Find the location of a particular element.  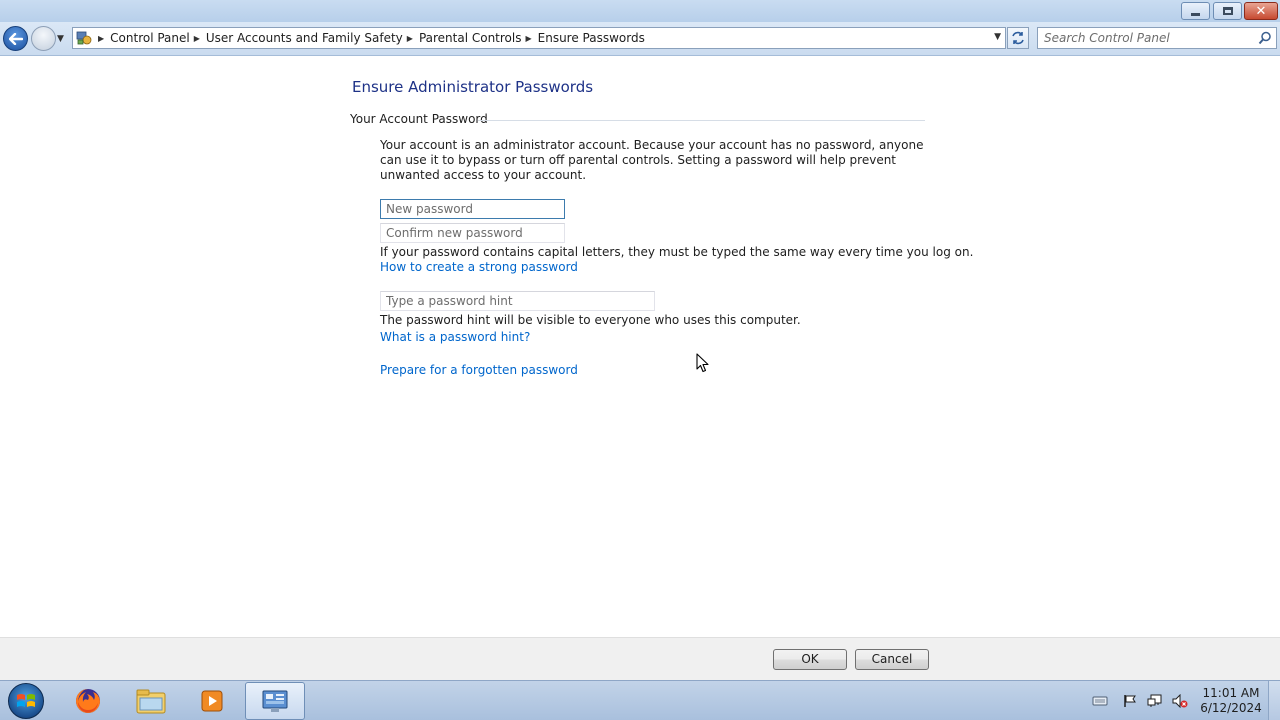

password-hint-field is located at coordinates (517, 301).